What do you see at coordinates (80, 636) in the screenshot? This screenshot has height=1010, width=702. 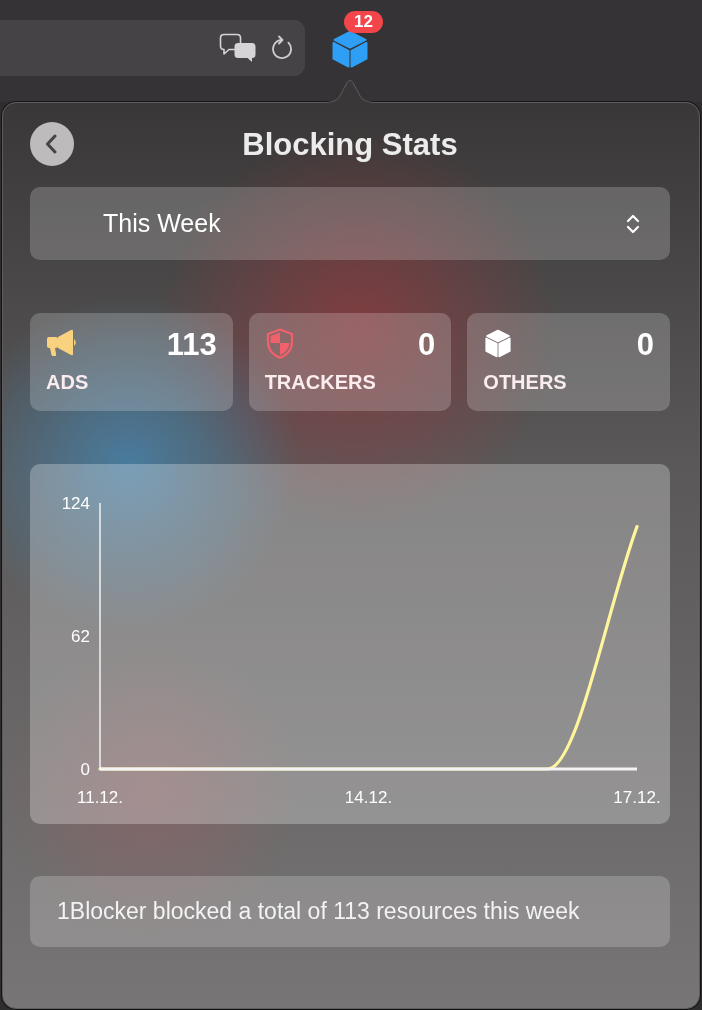 I see `y-tick-label: 62` at bounding box center [80, 636].